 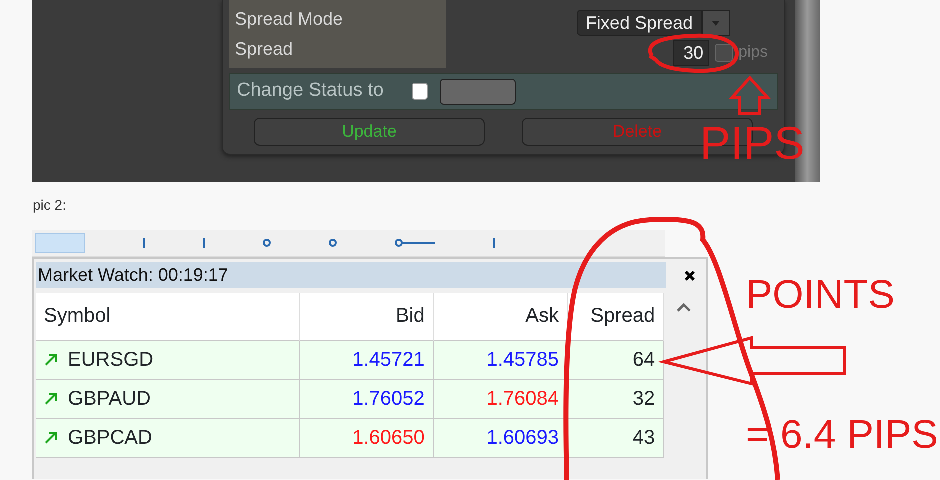 What do you see at coordinates (820, 295) in the screenshot?
I see `annotation-text: POINTS` at bounding box center [820, 295].